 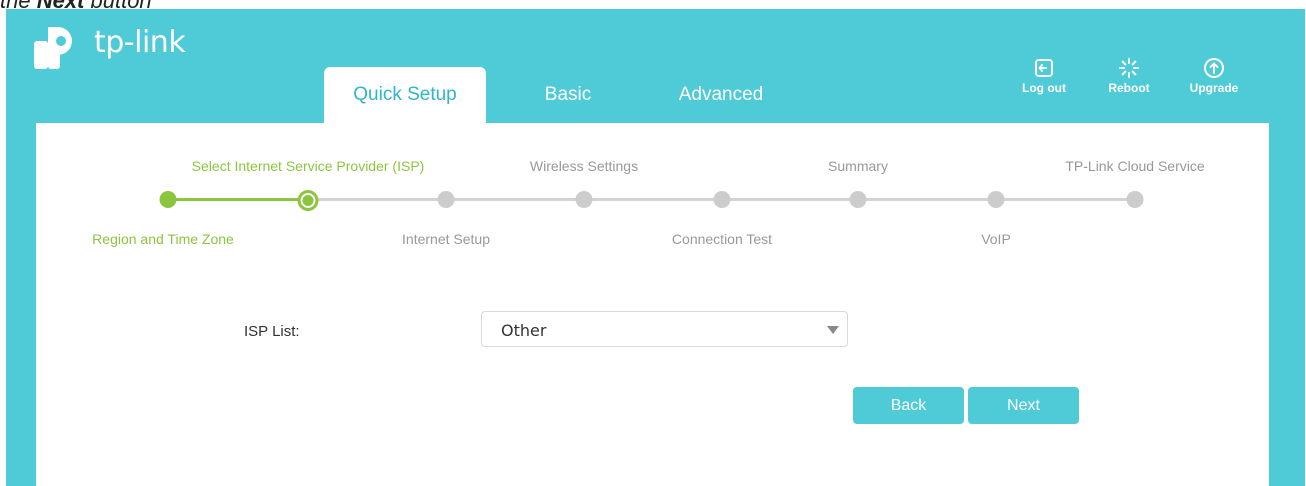 I want to click on reboot-button: Reboot, so click(x=1129, y=76).